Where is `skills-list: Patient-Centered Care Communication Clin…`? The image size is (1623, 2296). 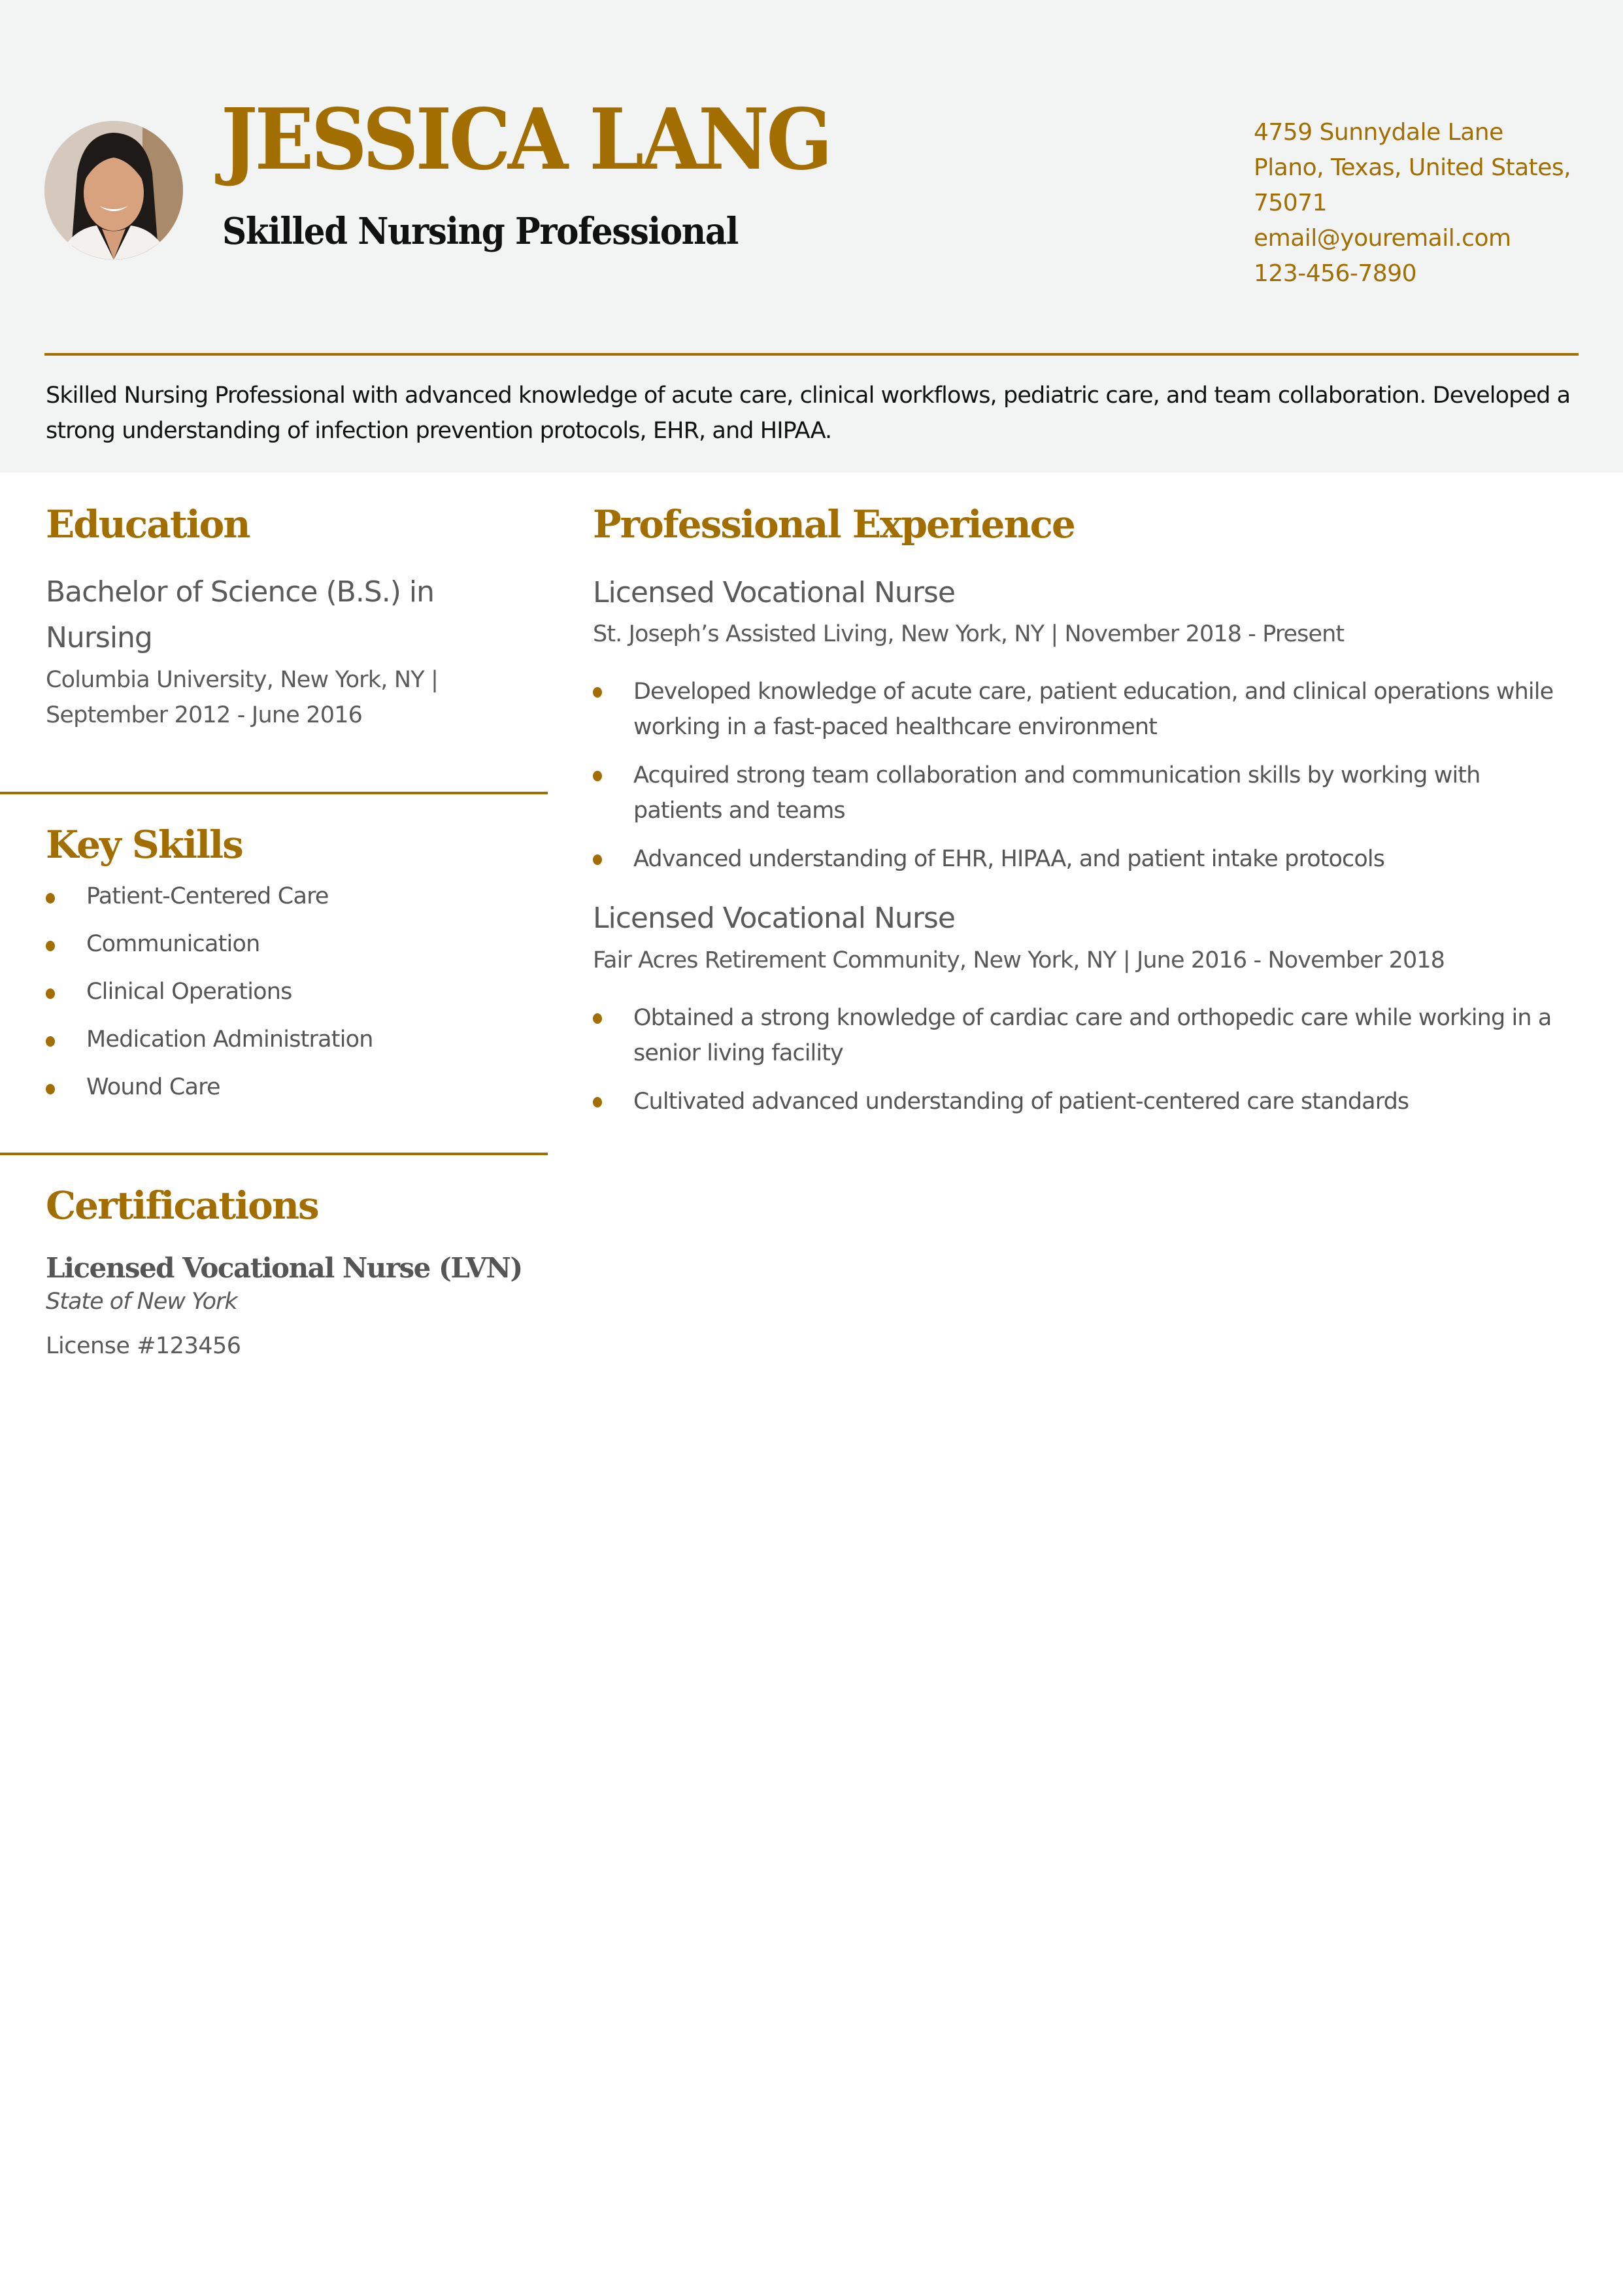
skills-list: Patient-Centered Care Communication Clin… is located at coordinates (297, 992).